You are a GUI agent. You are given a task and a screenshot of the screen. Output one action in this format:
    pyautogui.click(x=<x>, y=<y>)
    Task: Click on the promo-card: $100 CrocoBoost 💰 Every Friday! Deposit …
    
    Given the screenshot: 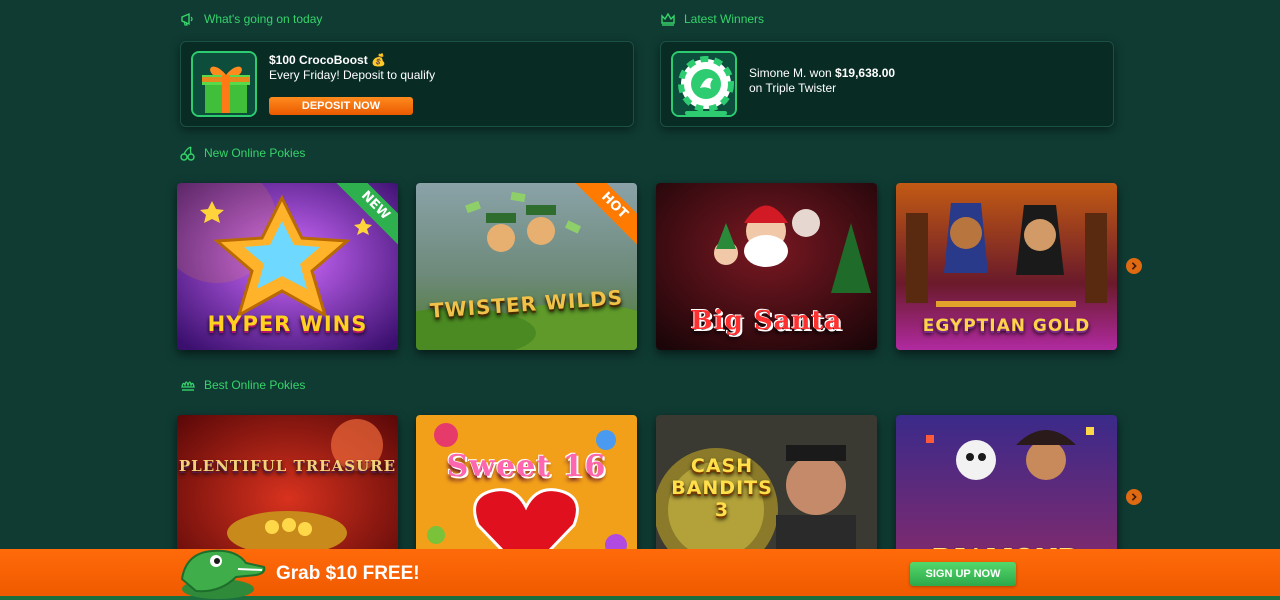 What is the action you would take?
    pyautogui.click(x=407, y=84)
    